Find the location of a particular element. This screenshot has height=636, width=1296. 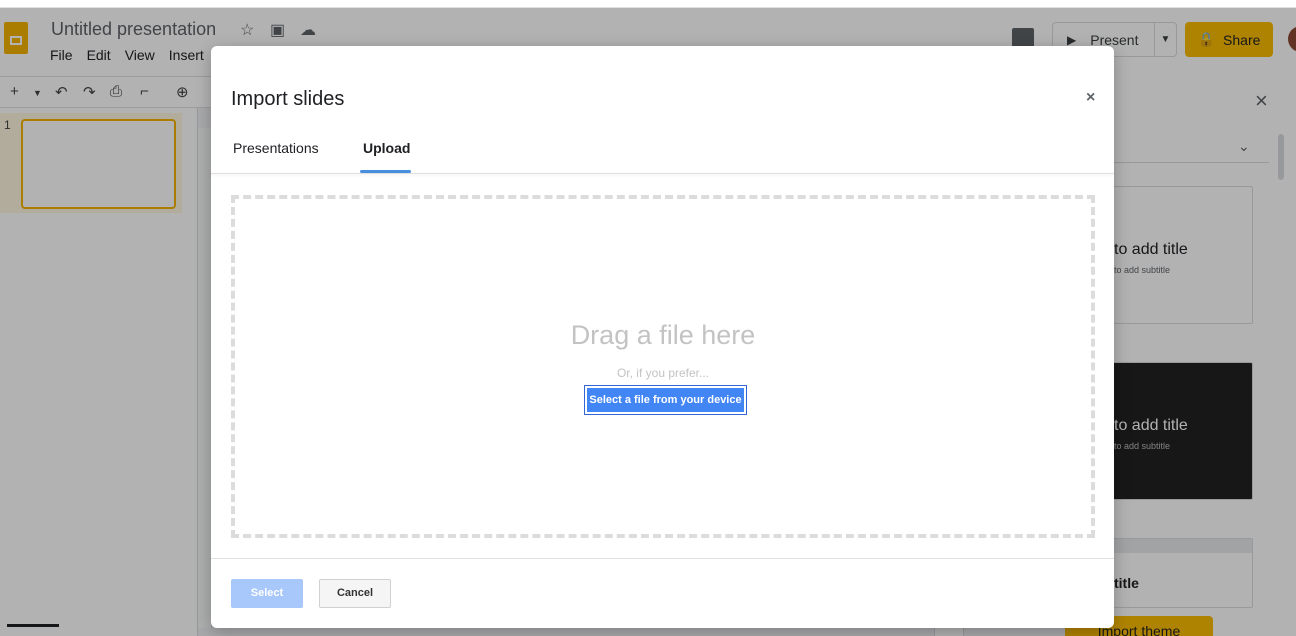

tab-divider is located at coordinates (662, 173).